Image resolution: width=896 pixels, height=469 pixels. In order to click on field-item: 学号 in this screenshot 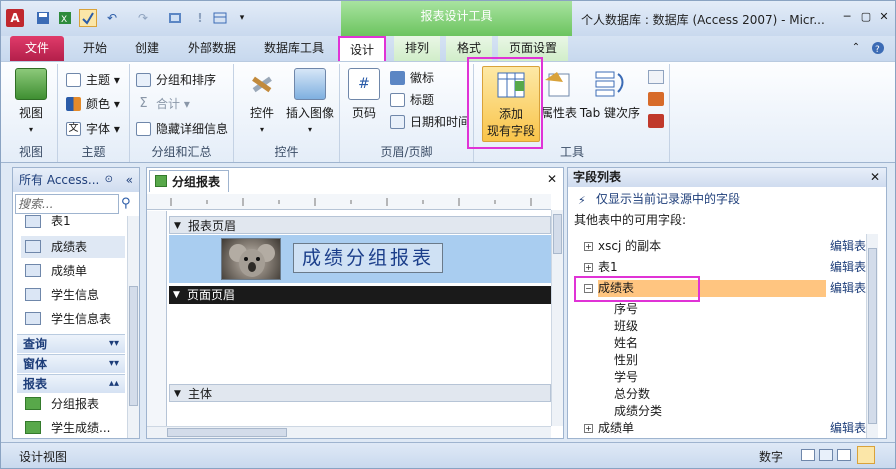, I will do `click(626, 377)`.